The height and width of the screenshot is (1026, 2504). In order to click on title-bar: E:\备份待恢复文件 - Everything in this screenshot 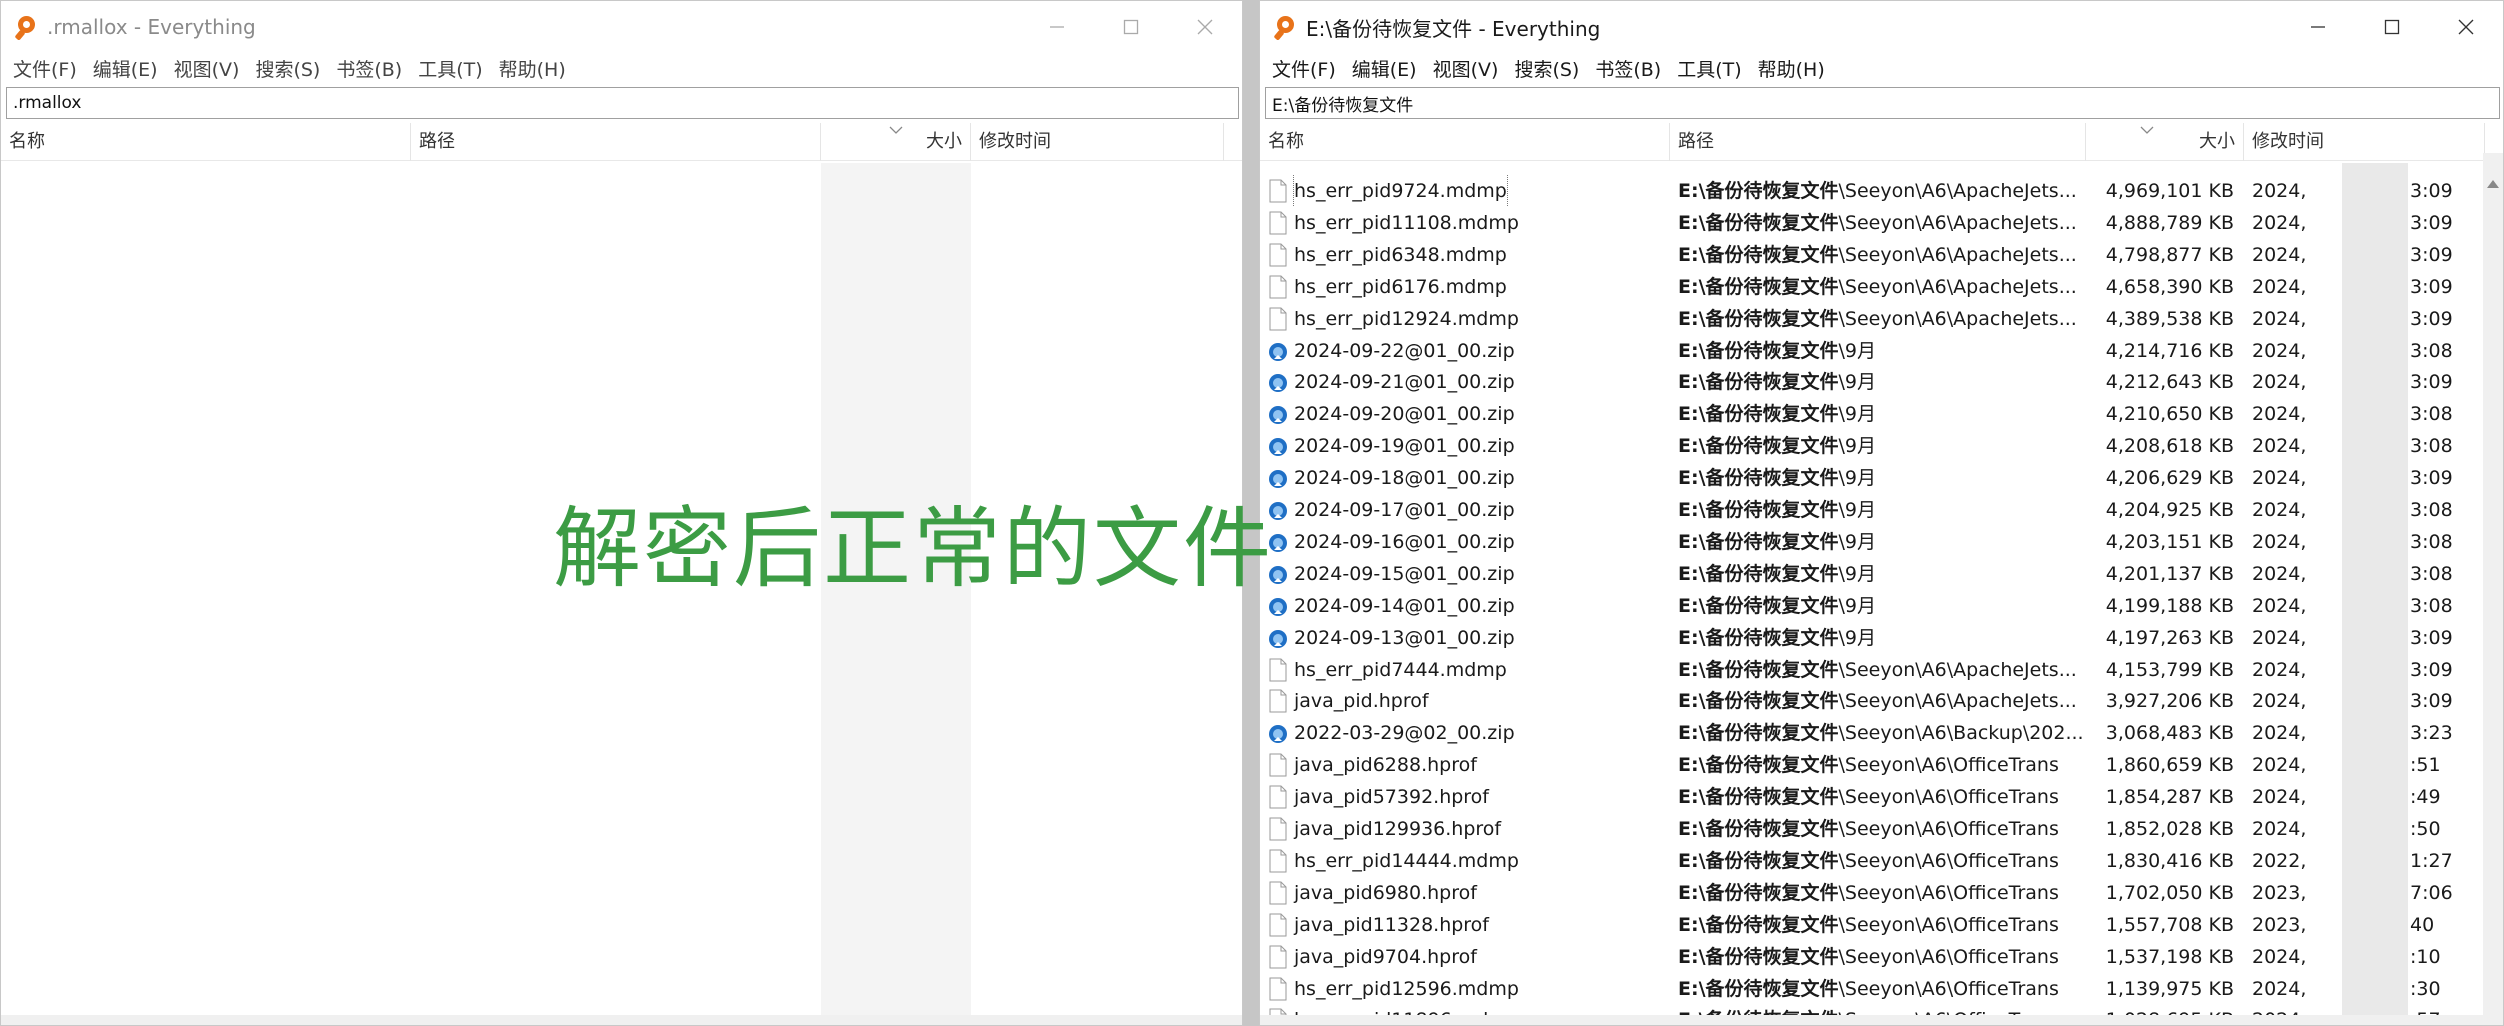, I will do `click(1881, 27)`.